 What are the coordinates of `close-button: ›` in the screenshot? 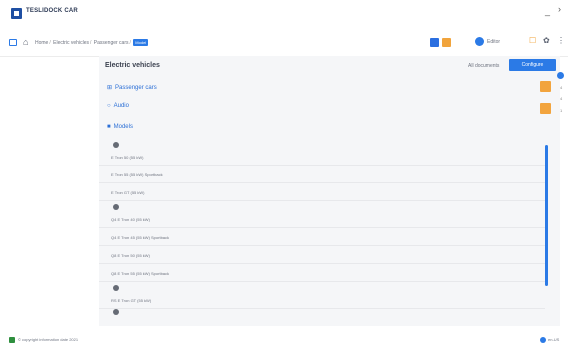 It's located at (559, 9).